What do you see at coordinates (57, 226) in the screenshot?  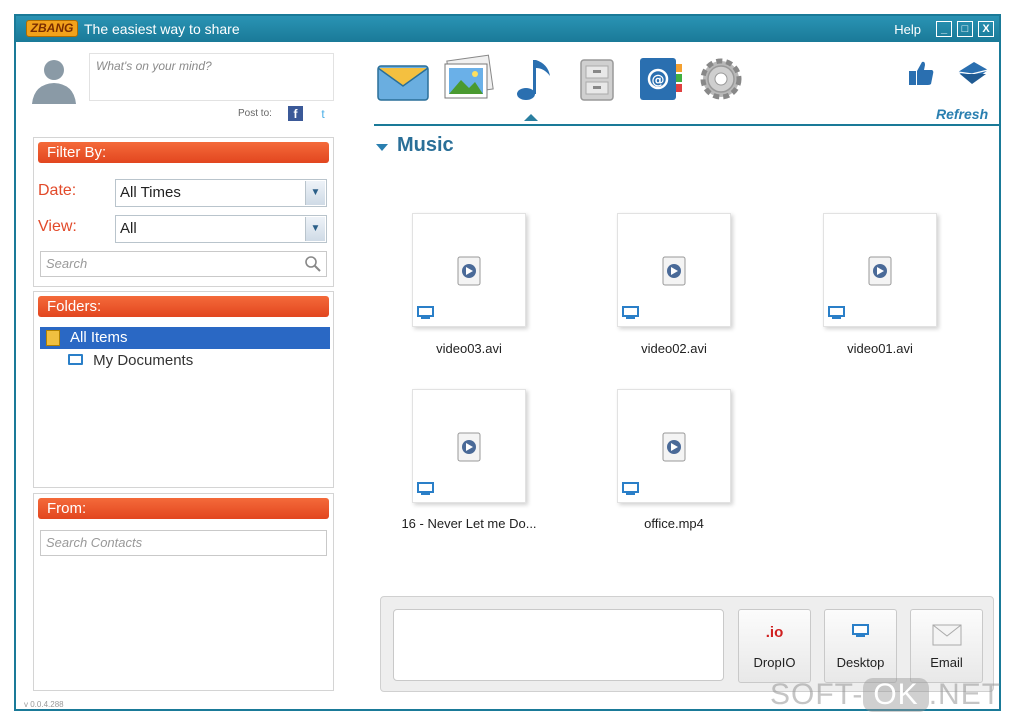 I see `view-label: View:` at bounding box center [57, 226].